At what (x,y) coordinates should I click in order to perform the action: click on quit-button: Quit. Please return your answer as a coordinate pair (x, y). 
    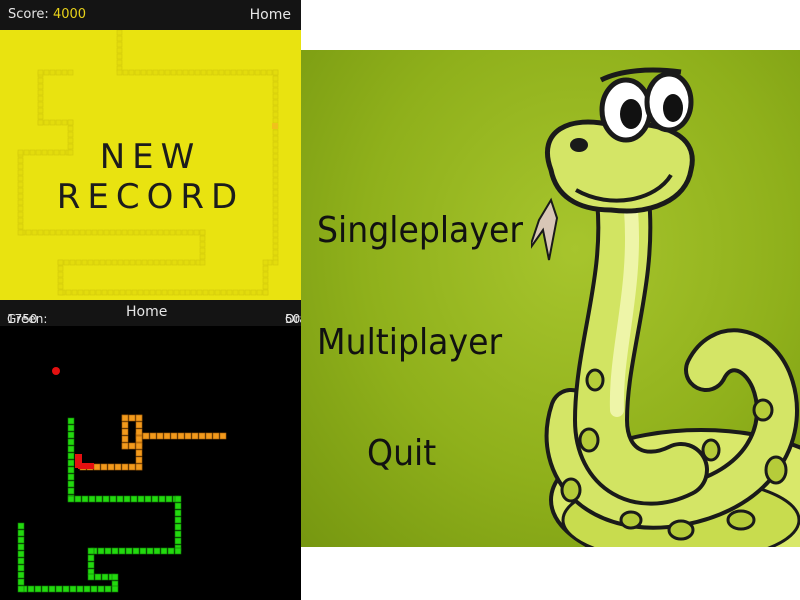
    Looking at the image, I should click on (401, 453).